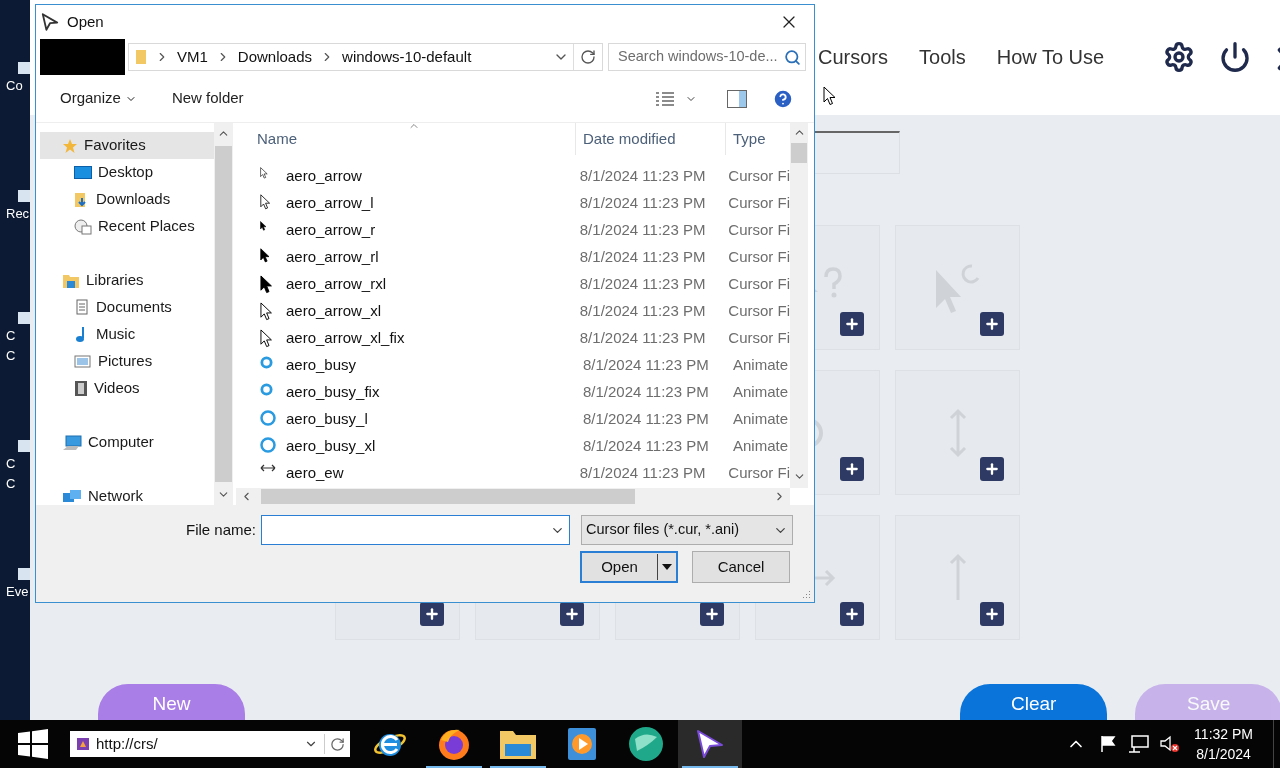  I want to click on flag-icon, so click(1108, 744).